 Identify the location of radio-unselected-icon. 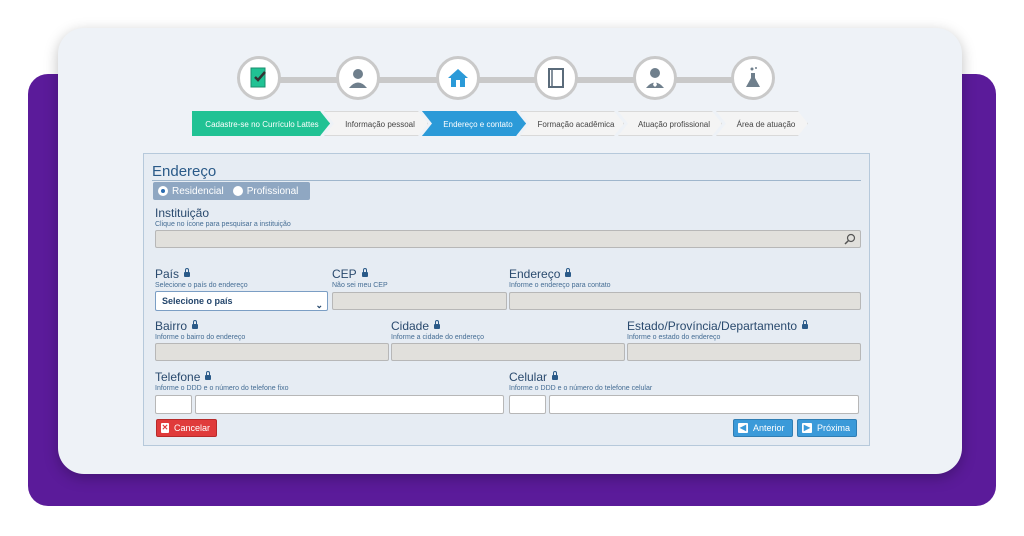
(237, 191).